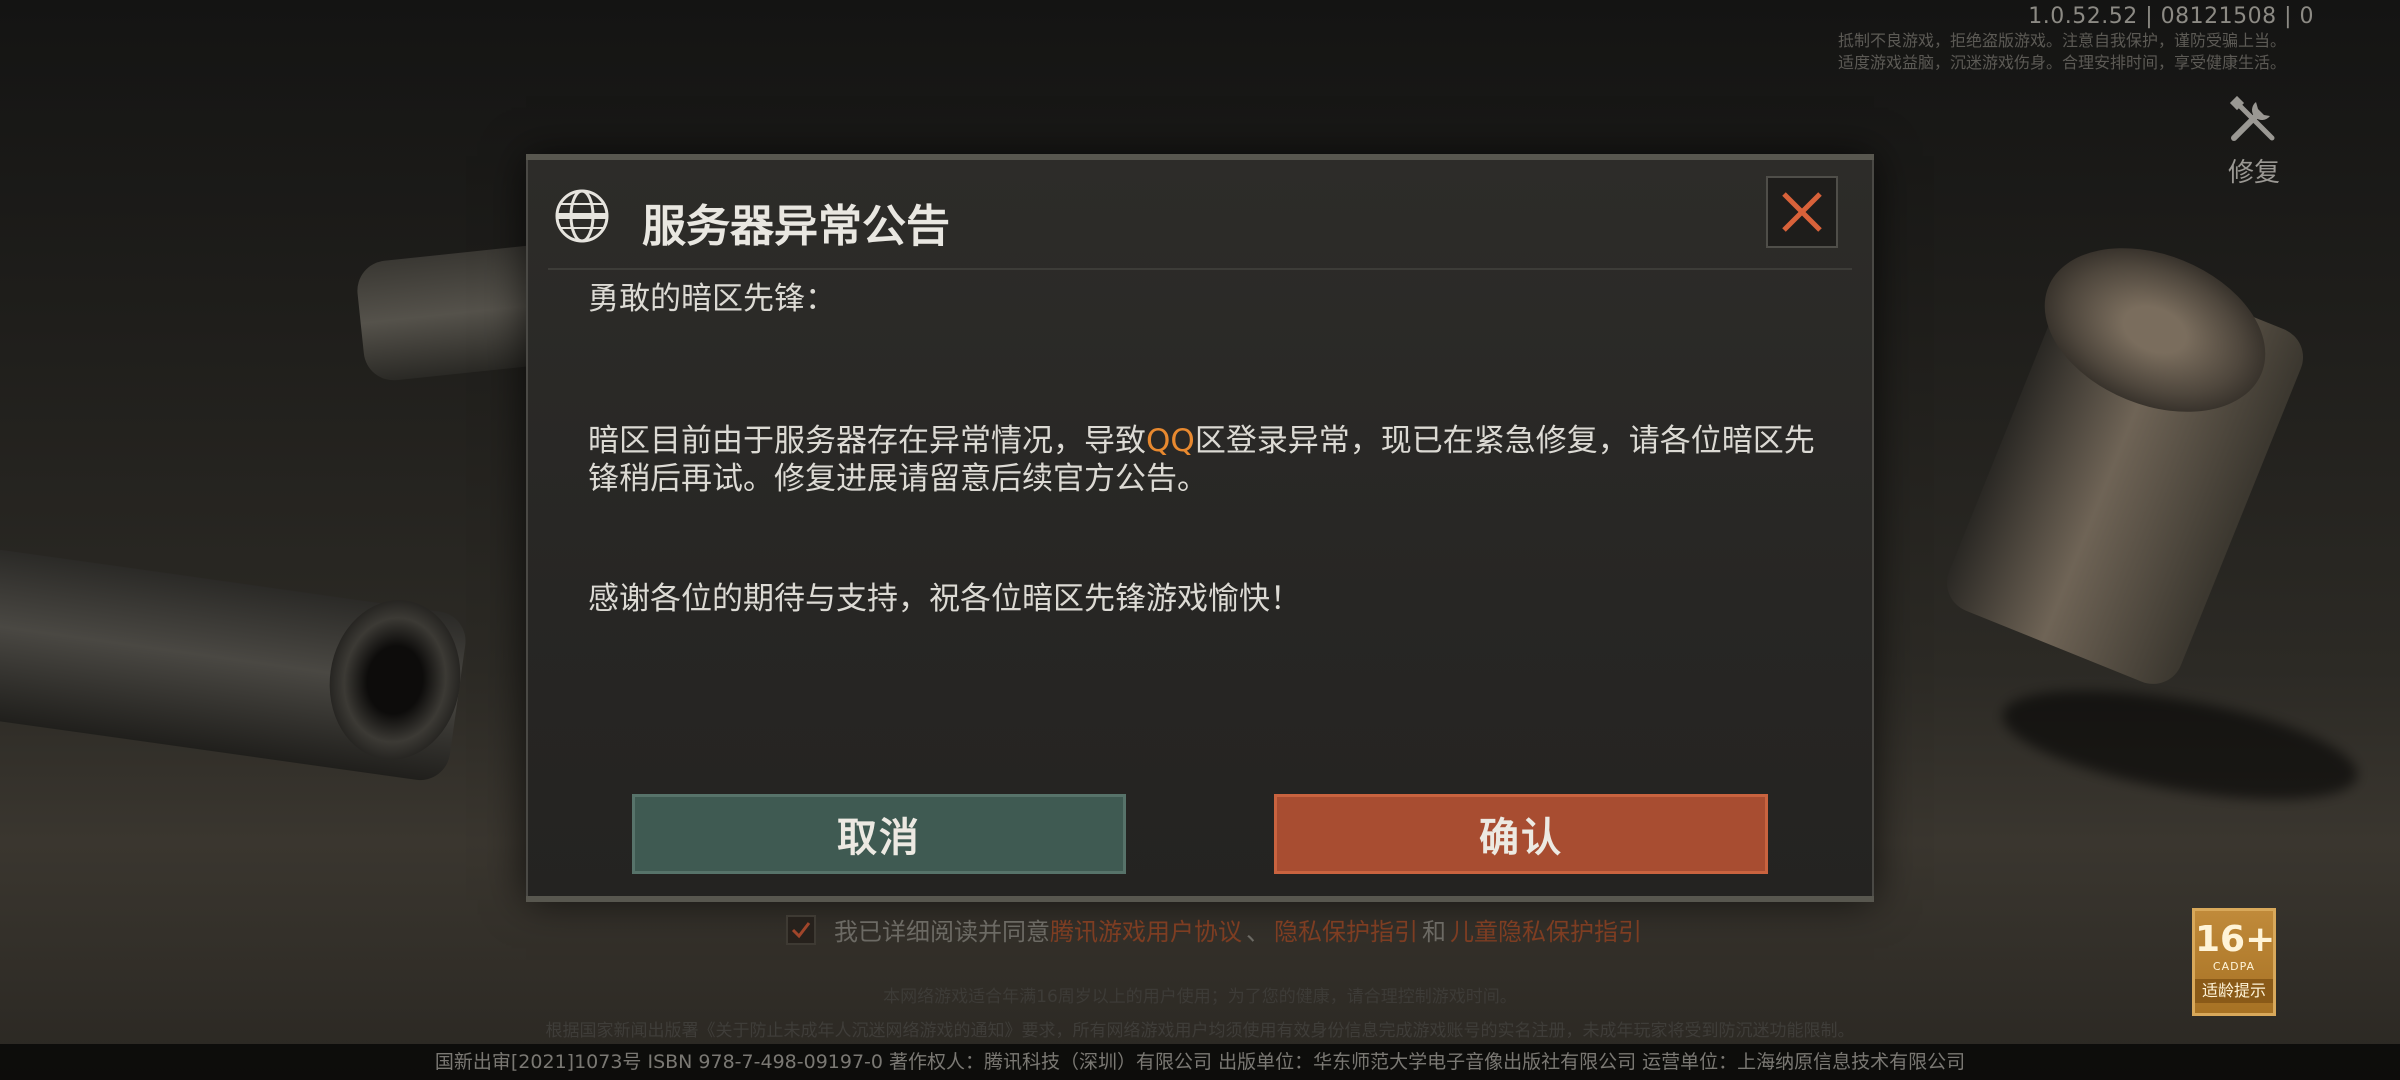 Image resolution: width=2400 pixels, height=1080 pixels. I want to click on user-agreement-link: 腾讯游戏用户协议, so click(1146, 929).